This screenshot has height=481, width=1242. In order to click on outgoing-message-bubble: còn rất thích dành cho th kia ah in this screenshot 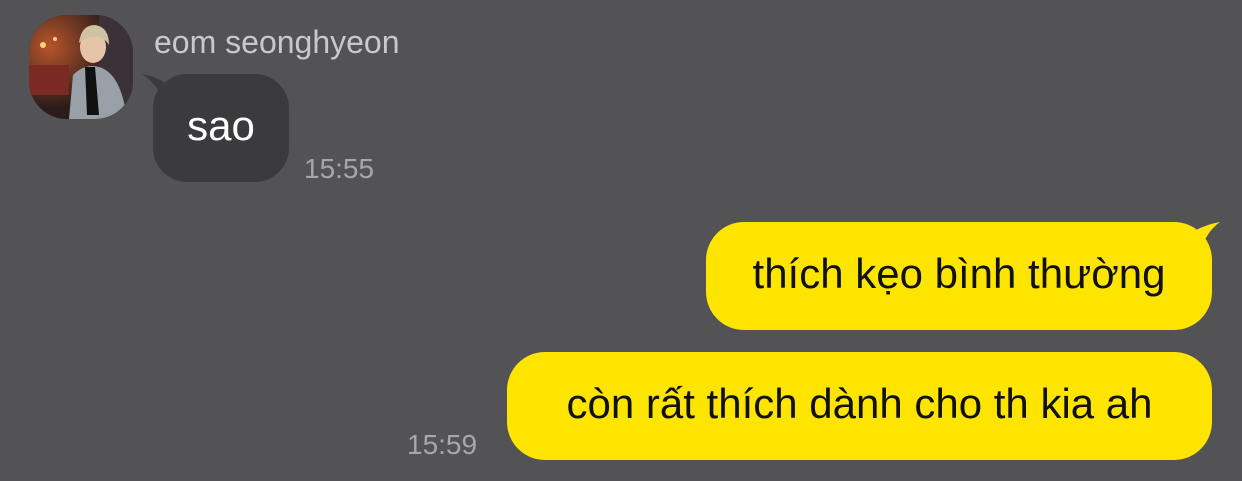, I will do `click(859, 406)`.